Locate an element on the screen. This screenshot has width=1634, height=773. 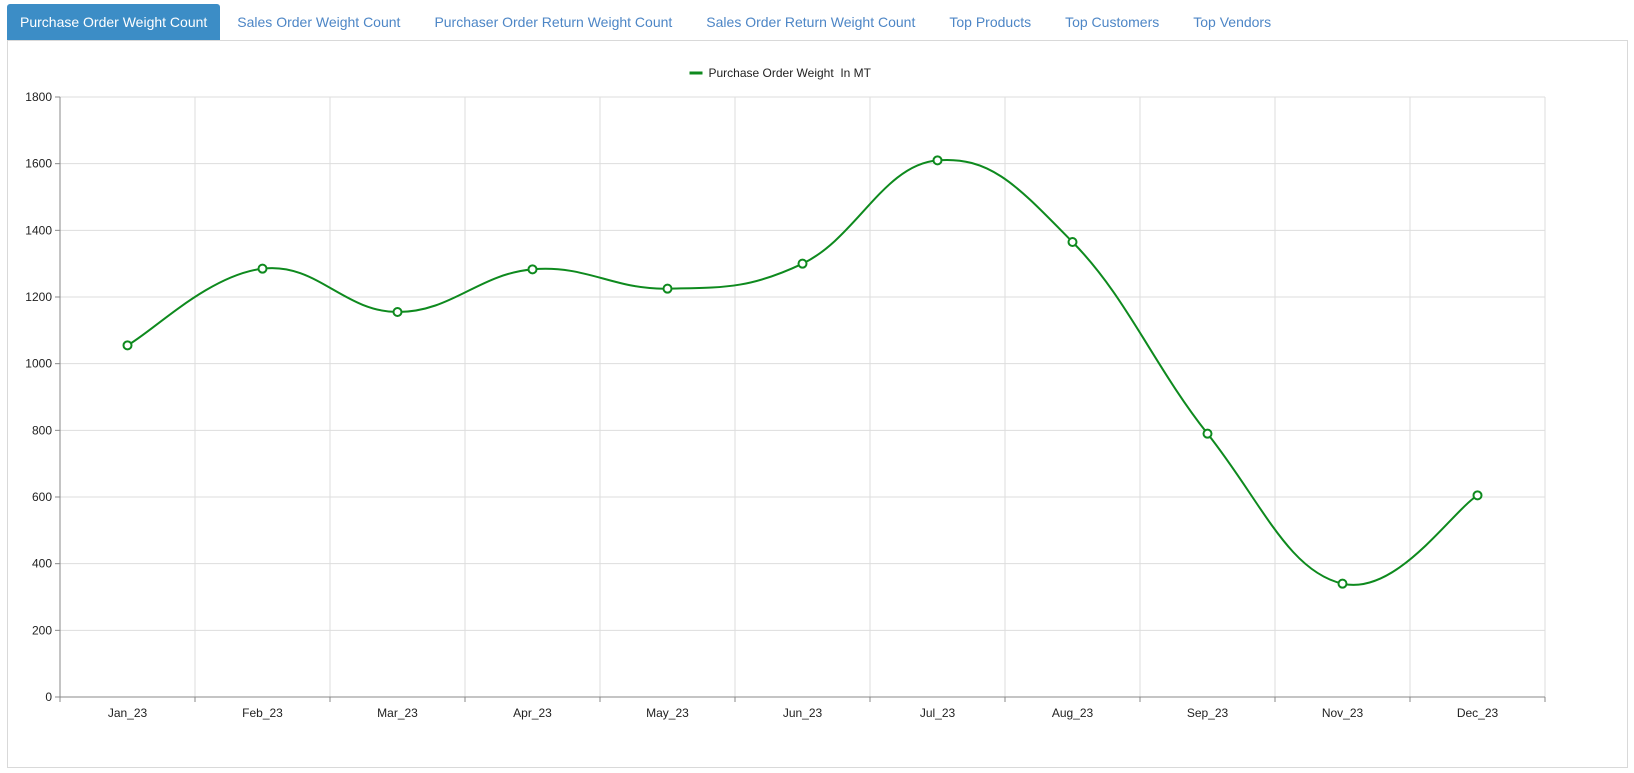
x-tick-label: Jul_23 is located at coordinates (938, 713).